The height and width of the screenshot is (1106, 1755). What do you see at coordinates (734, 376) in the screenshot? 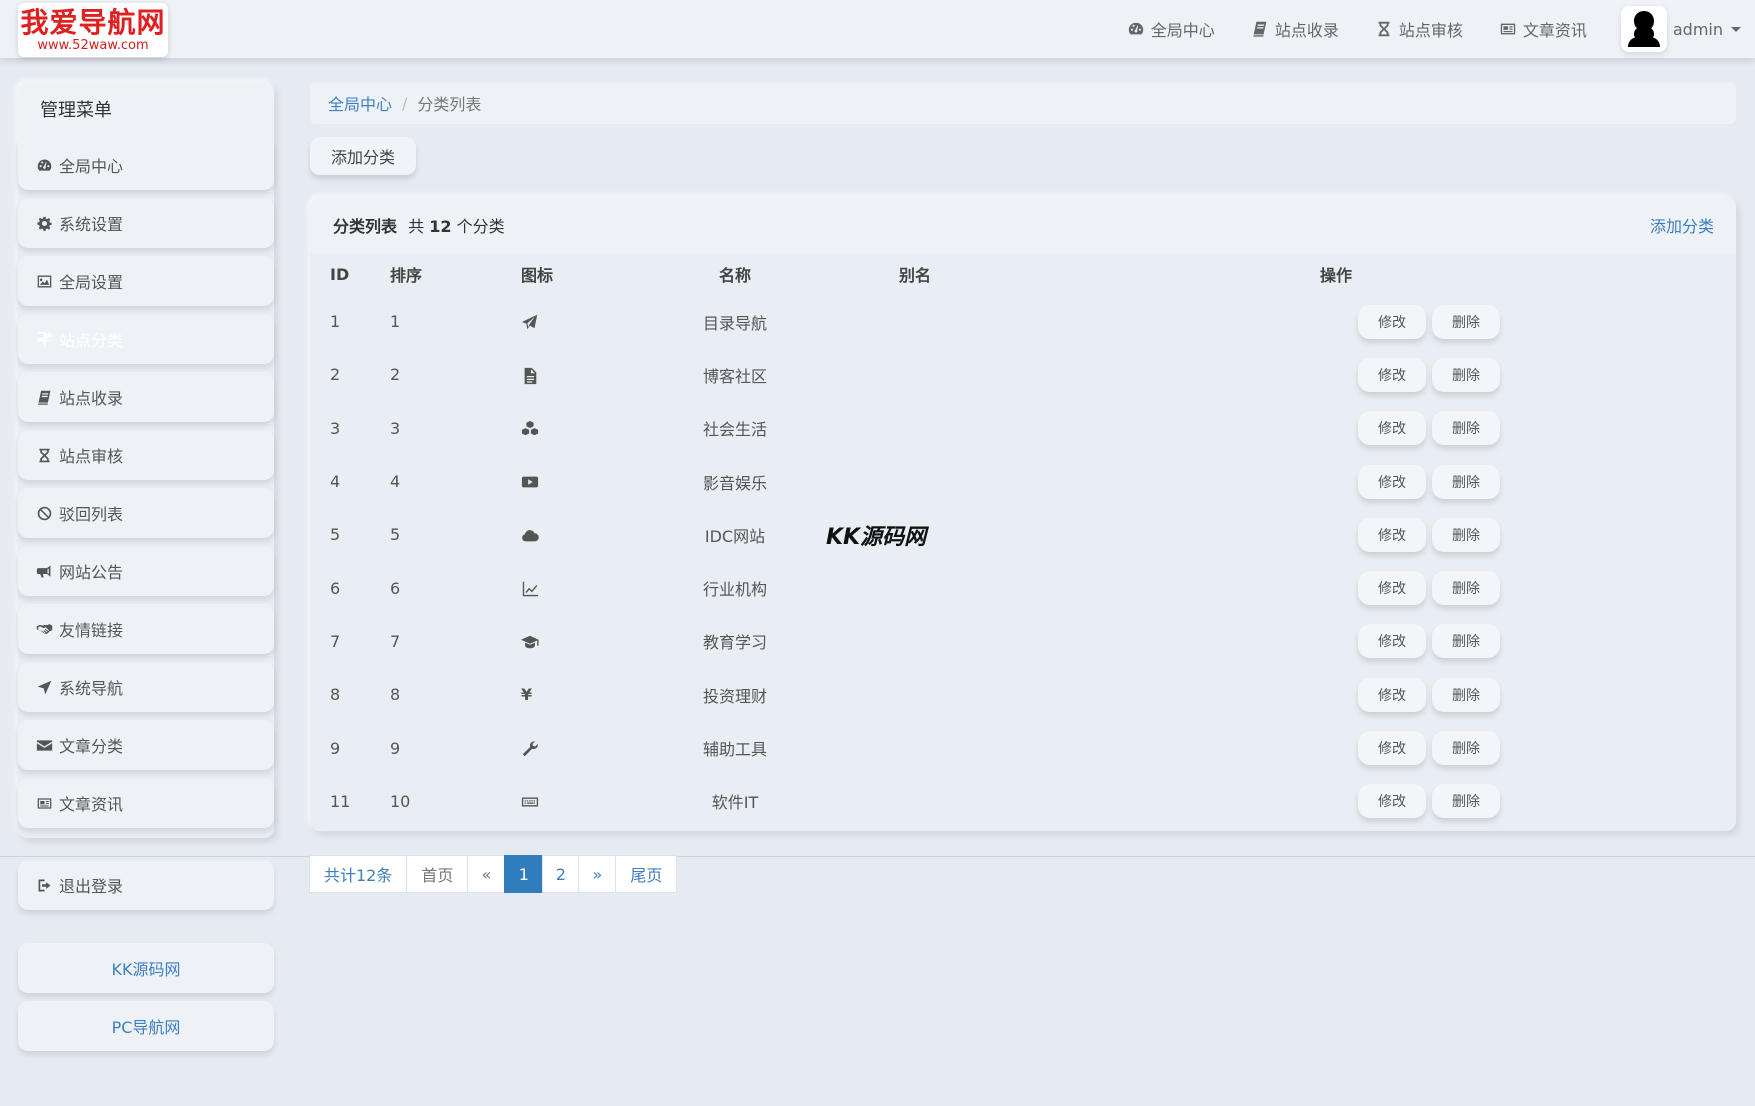
I see `cell-name: 博客社区` at bounding box center [734, 376].